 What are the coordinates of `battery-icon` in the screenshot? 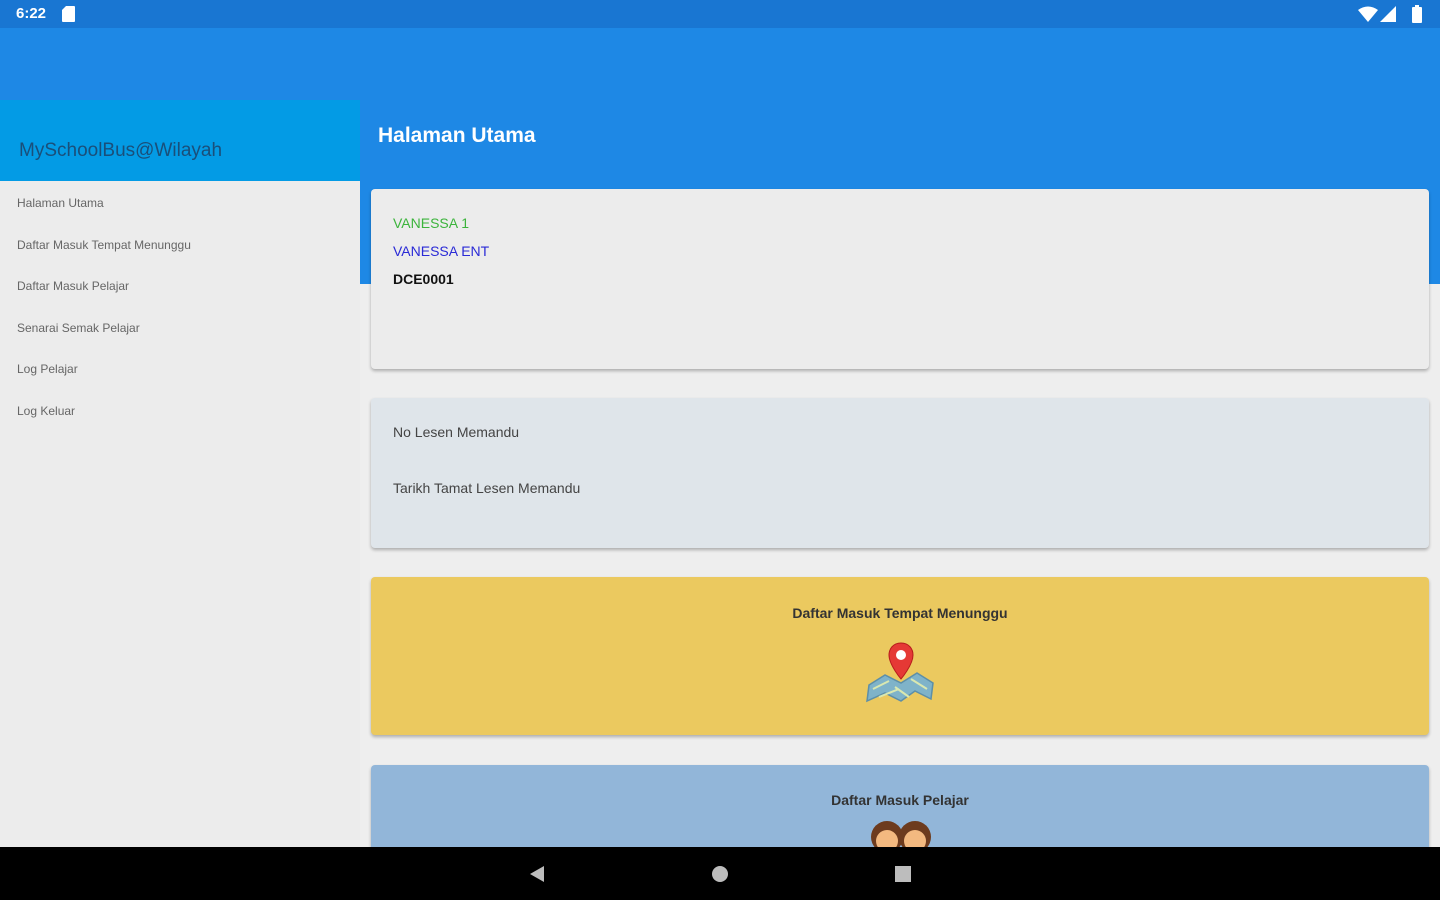 It's located at (1417, 14).